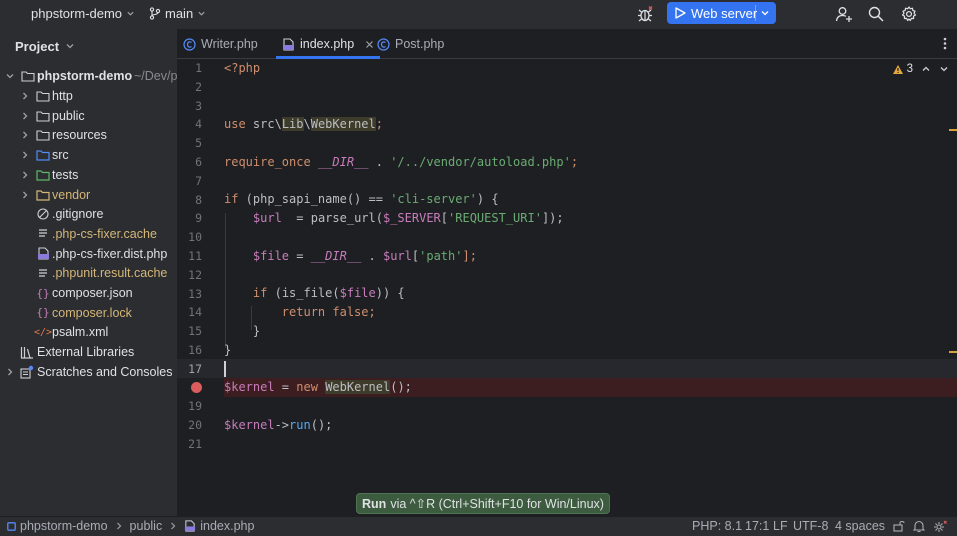 Image resolution: width=957 pixels, height=536 pixels. Describe the element at coordinates (88, 372) in the screenshot. I see `tree-item-scratches: Scratches and Consoles` at that location.